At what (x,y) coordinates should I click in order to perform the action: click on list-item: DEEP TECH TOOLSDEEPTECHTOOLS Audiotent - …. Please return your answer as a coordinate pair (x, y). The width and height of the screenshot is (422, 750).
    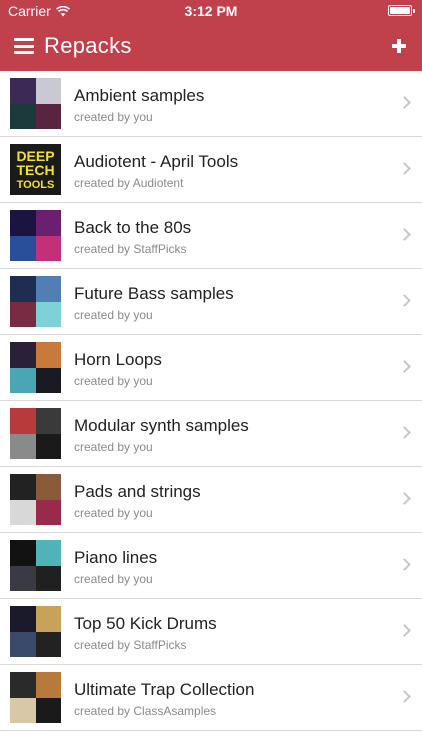
    Looking at the image, I should click on (211, 170).